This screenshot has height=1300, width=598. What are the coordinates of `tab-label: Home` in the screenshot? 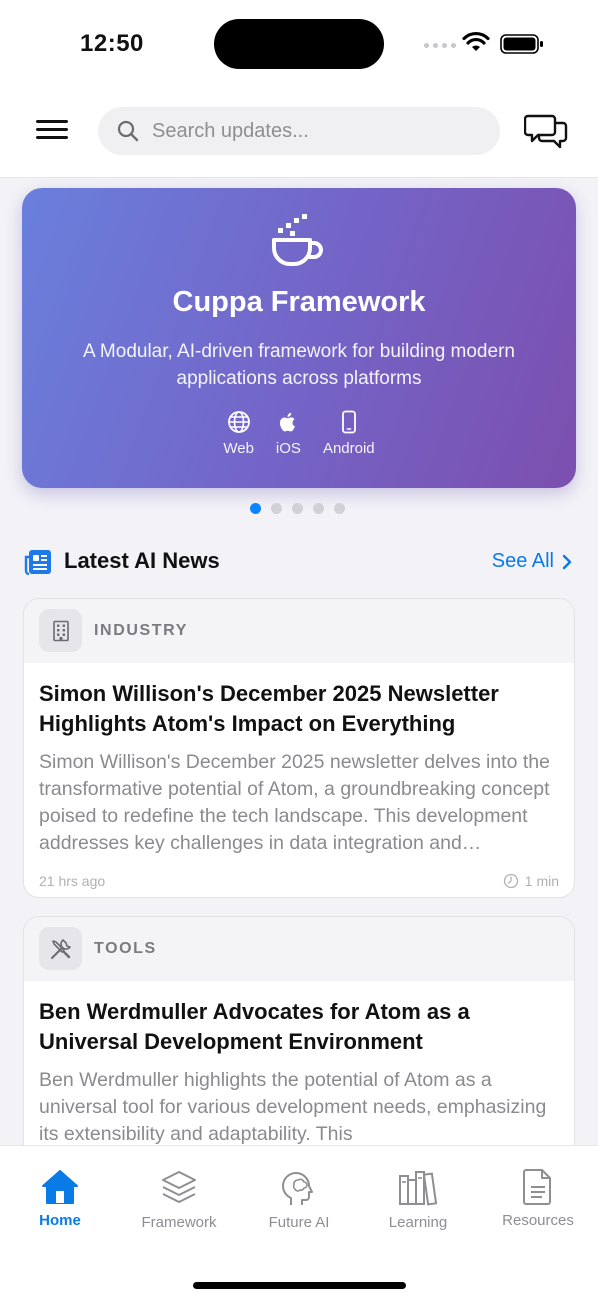 It's located at (60, 1220).